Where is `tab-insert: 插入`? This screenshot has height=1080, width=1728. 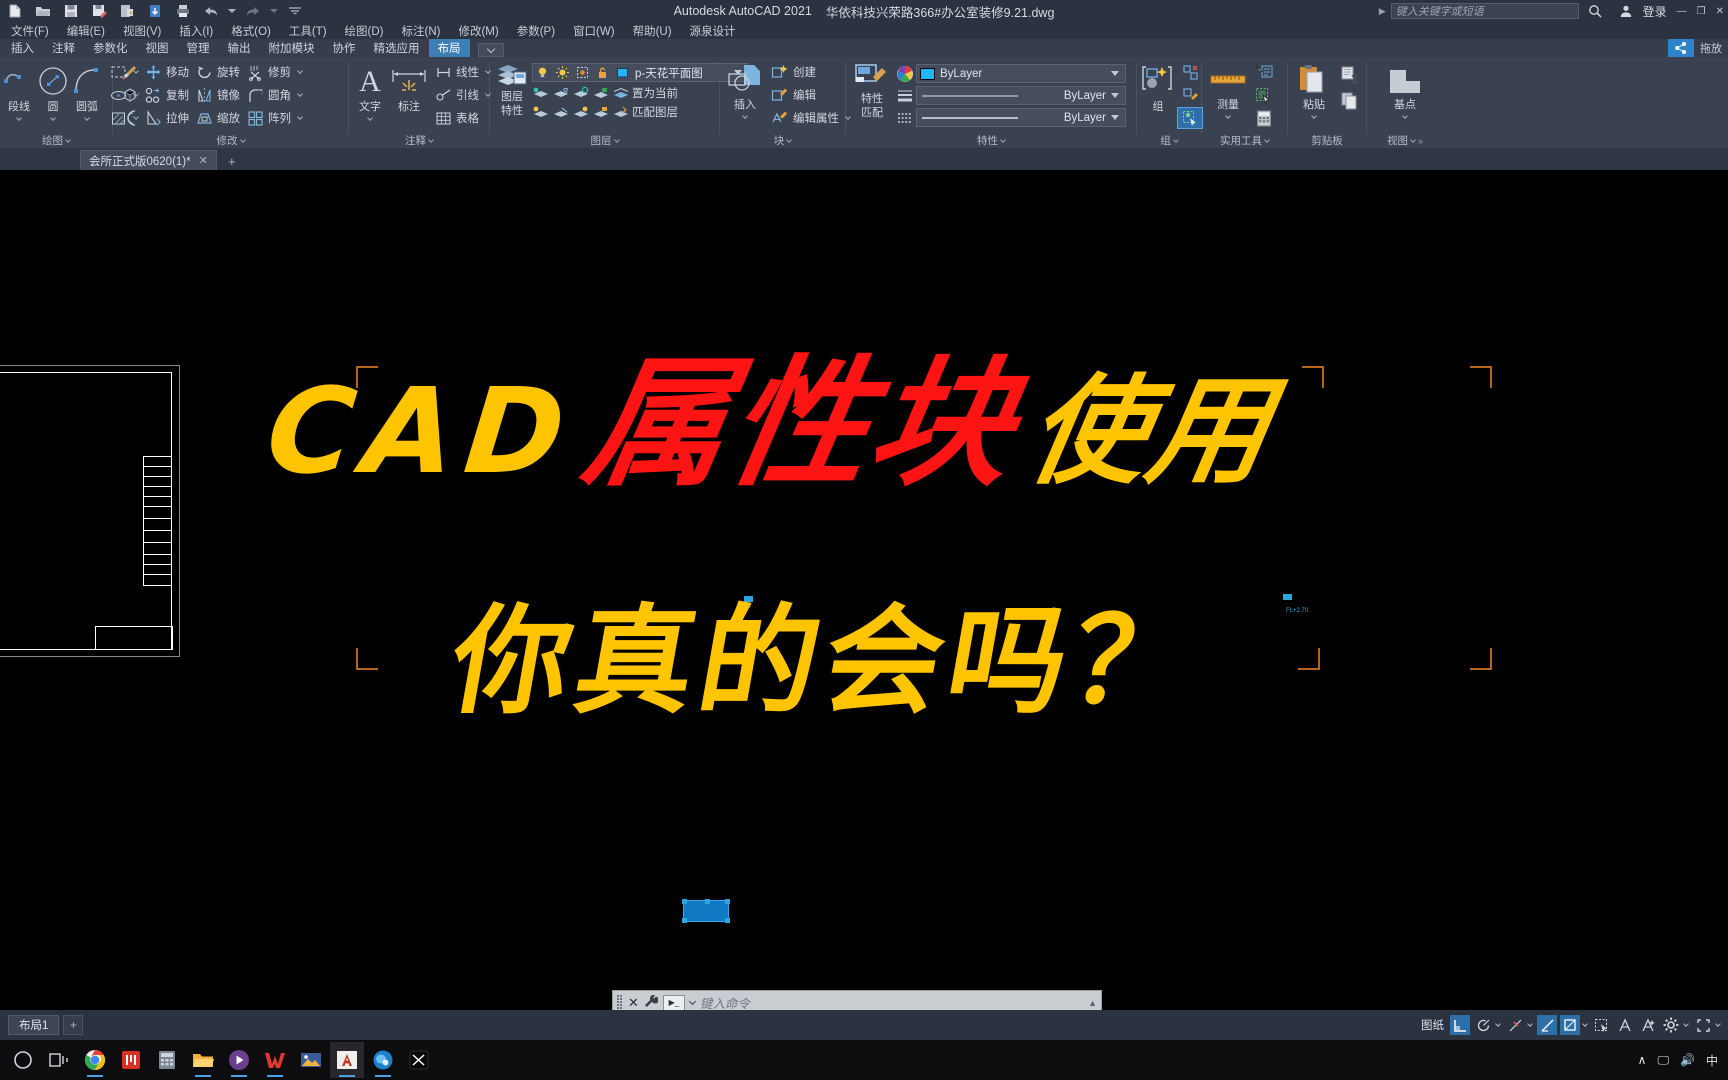
tab-insert: 插入 is located at coordinates (22, 48).